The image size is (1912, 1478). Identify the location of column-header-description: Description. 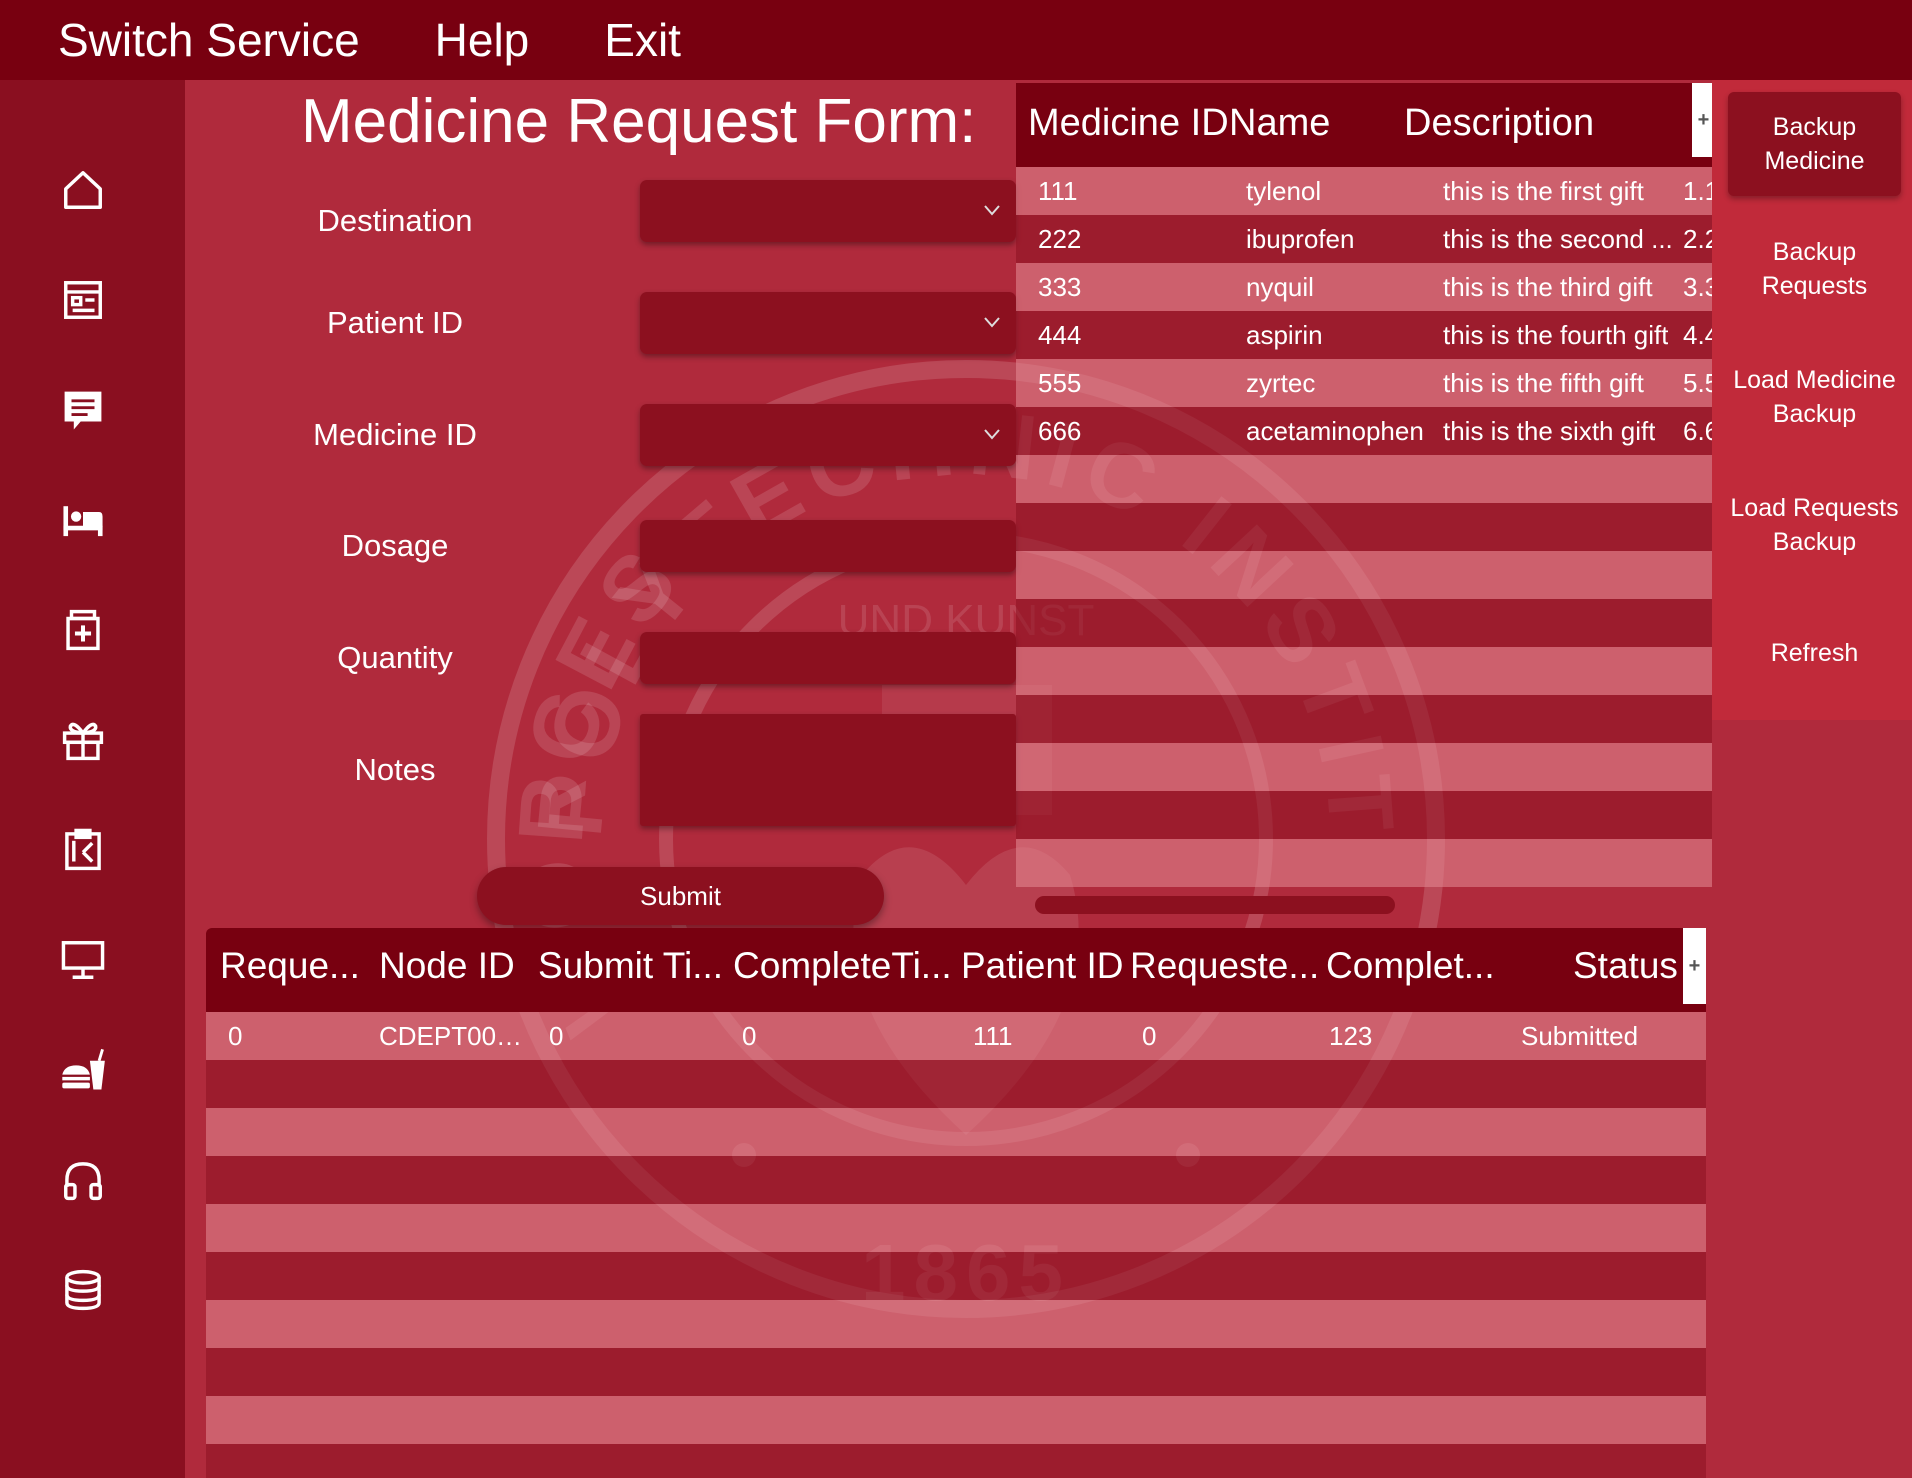
(1499, 123).